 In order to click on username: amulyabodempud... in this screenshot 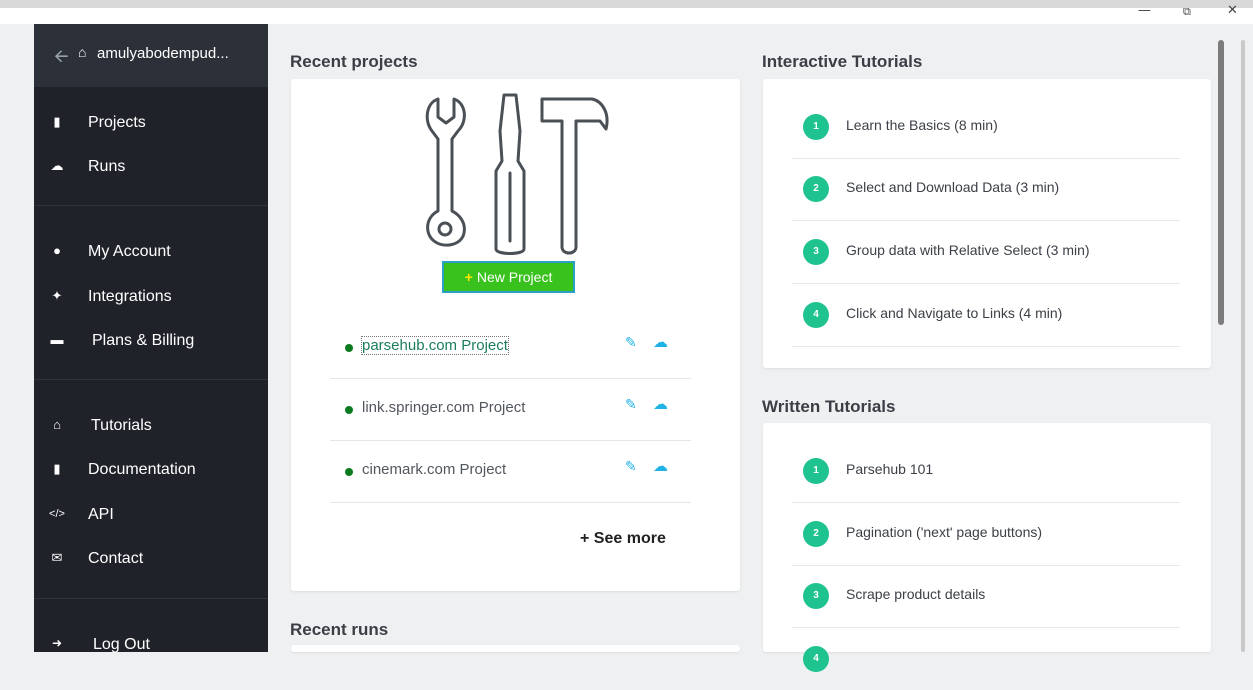, I will do `click(163, 53)`.